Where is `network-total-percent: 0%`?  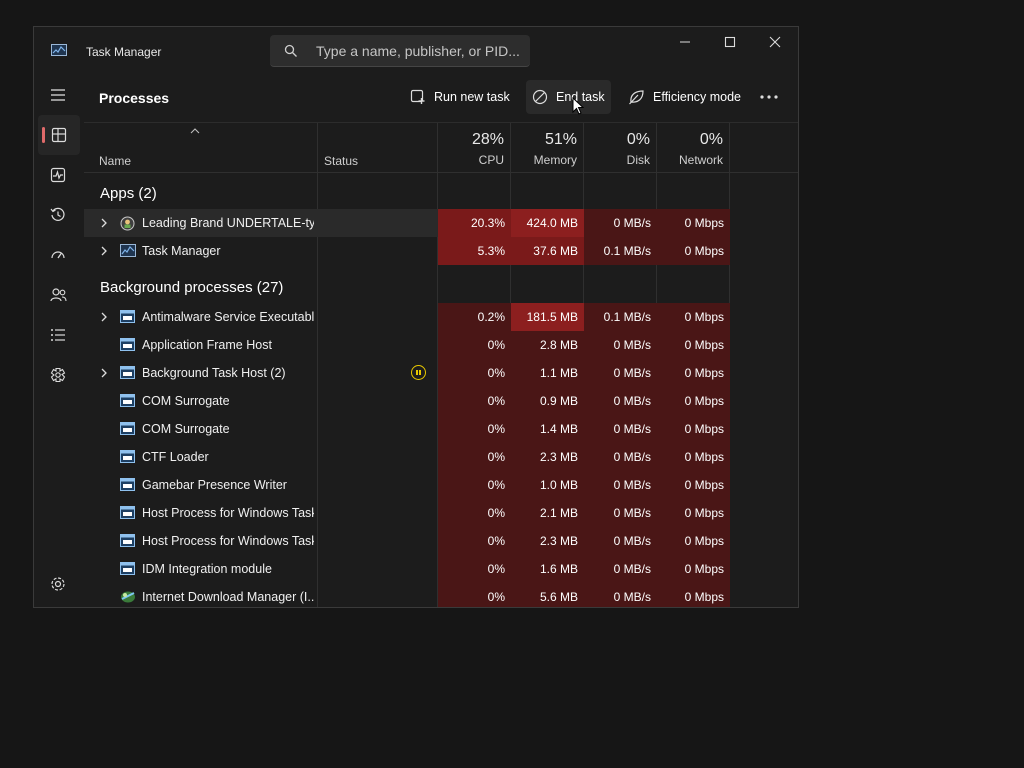
network-total-percent: 0% is located at coordinates (711, 139).